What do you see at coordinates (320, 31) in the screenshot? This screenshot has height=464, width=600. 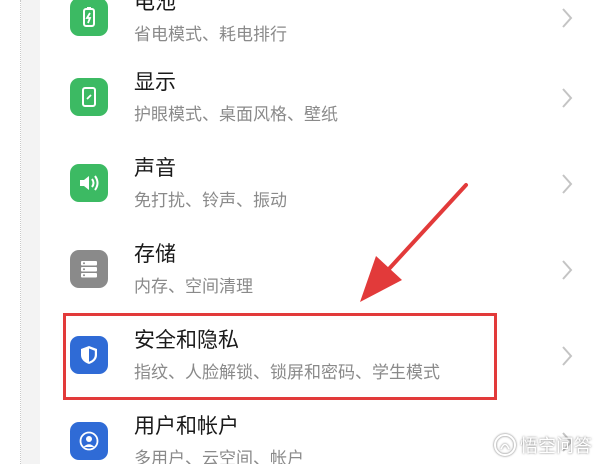 I see `settings-item-battery: 电池 省电模式、耗电排行` at bounding box center [320, 31].